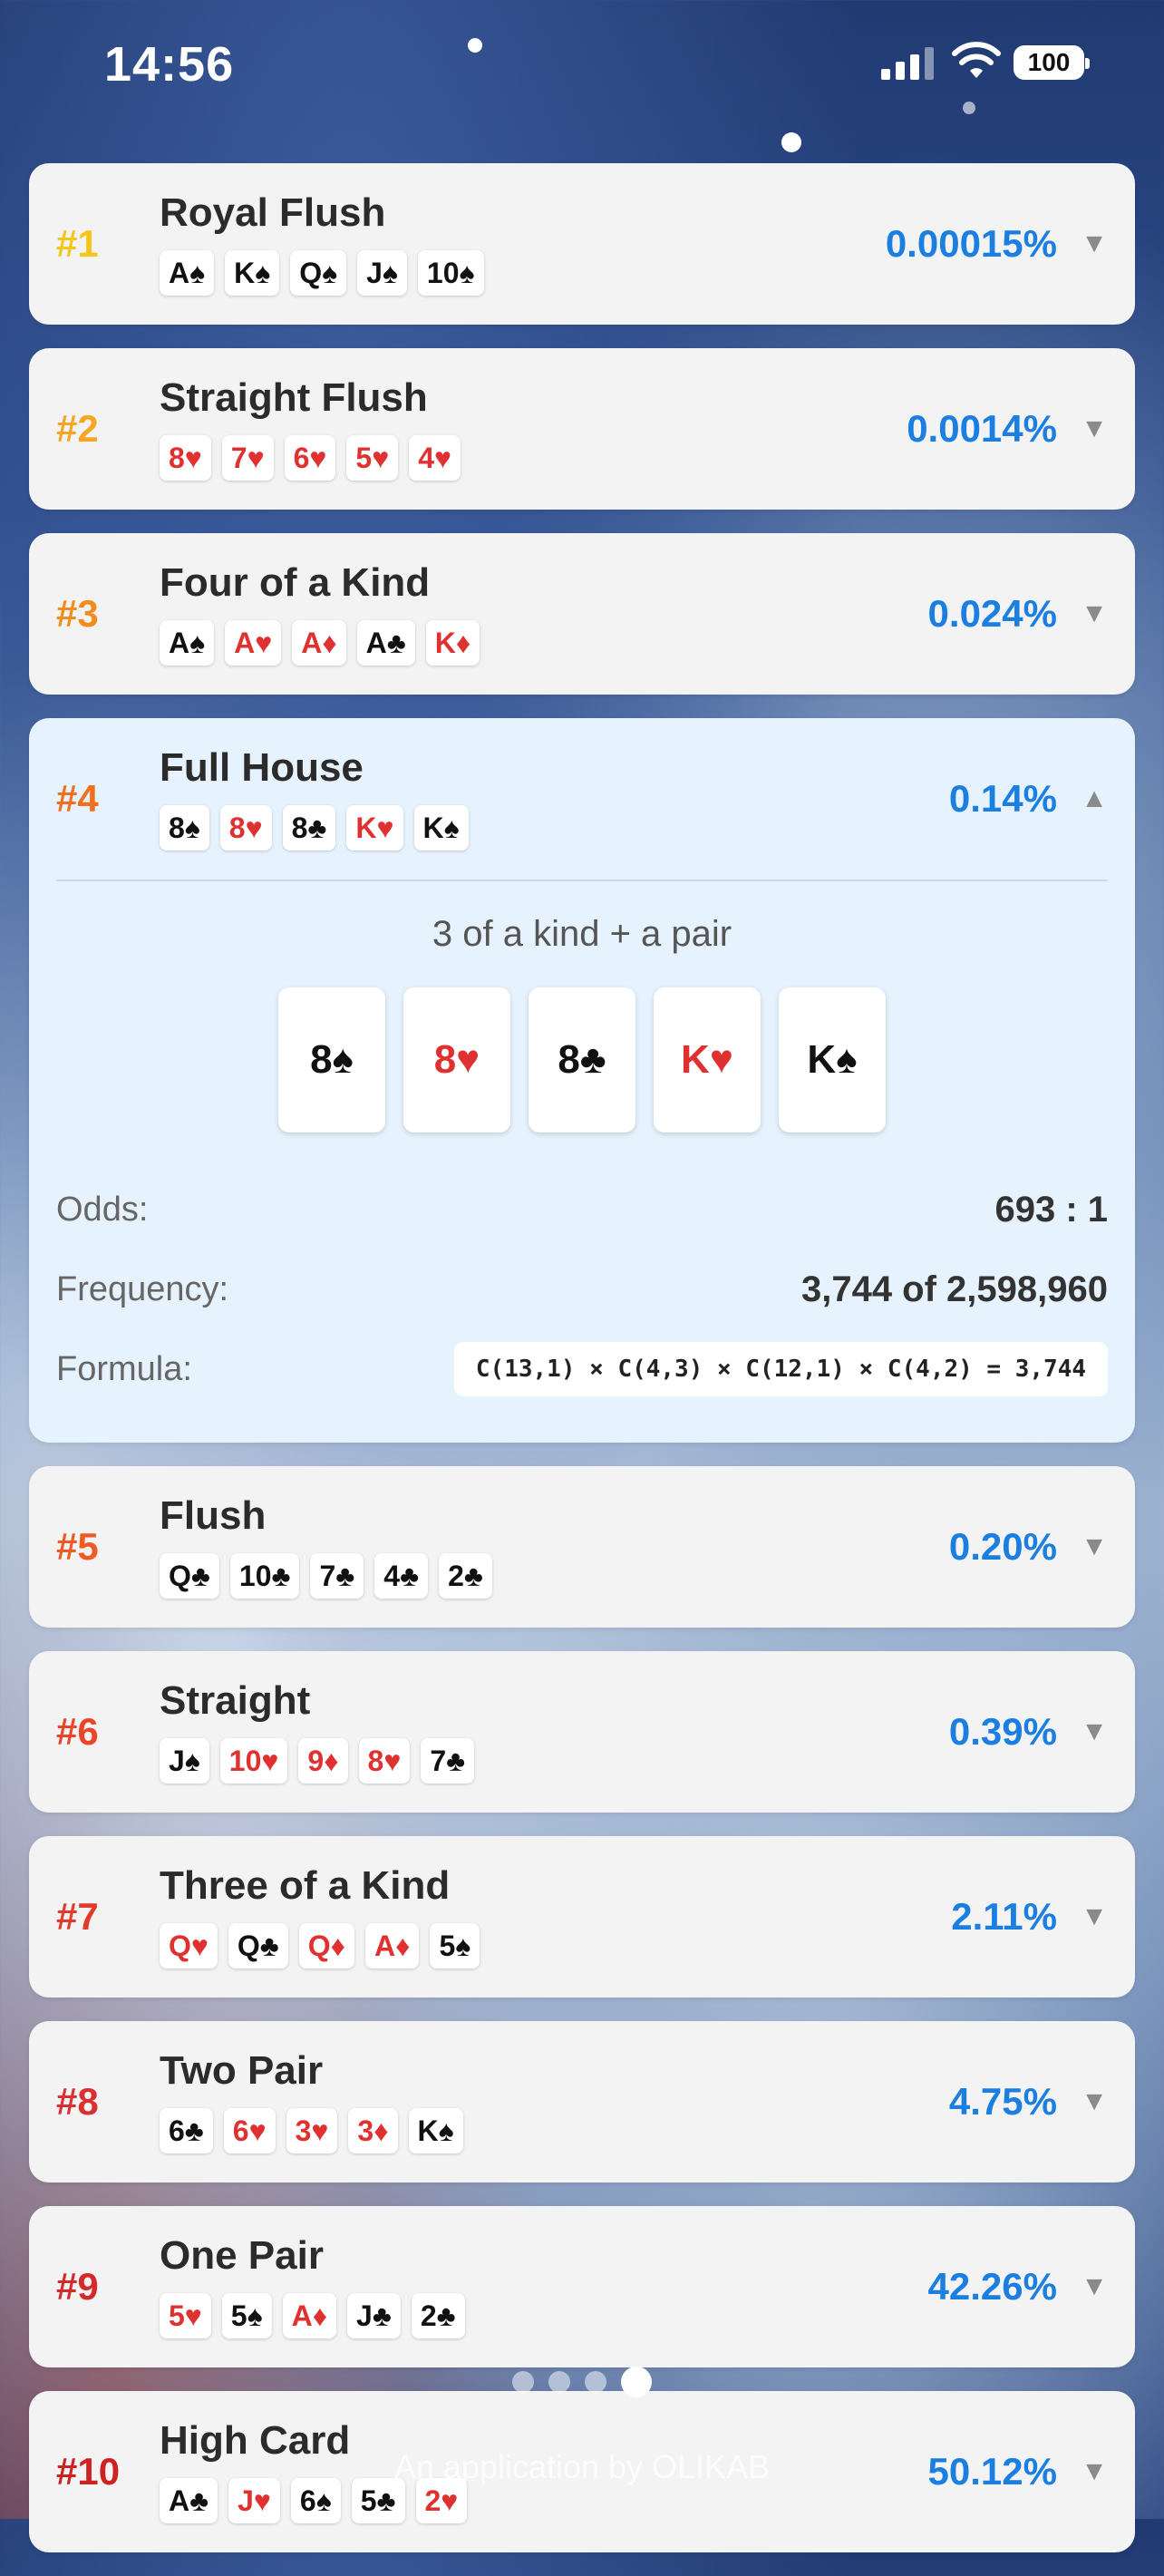 This screenshot has height=2576, width=1164. I want to click on hand-header: #5 Flush Q♣ 10♣ 7♣ 4♣ 2♣ 0.20% ▼, so click(582, 1547).